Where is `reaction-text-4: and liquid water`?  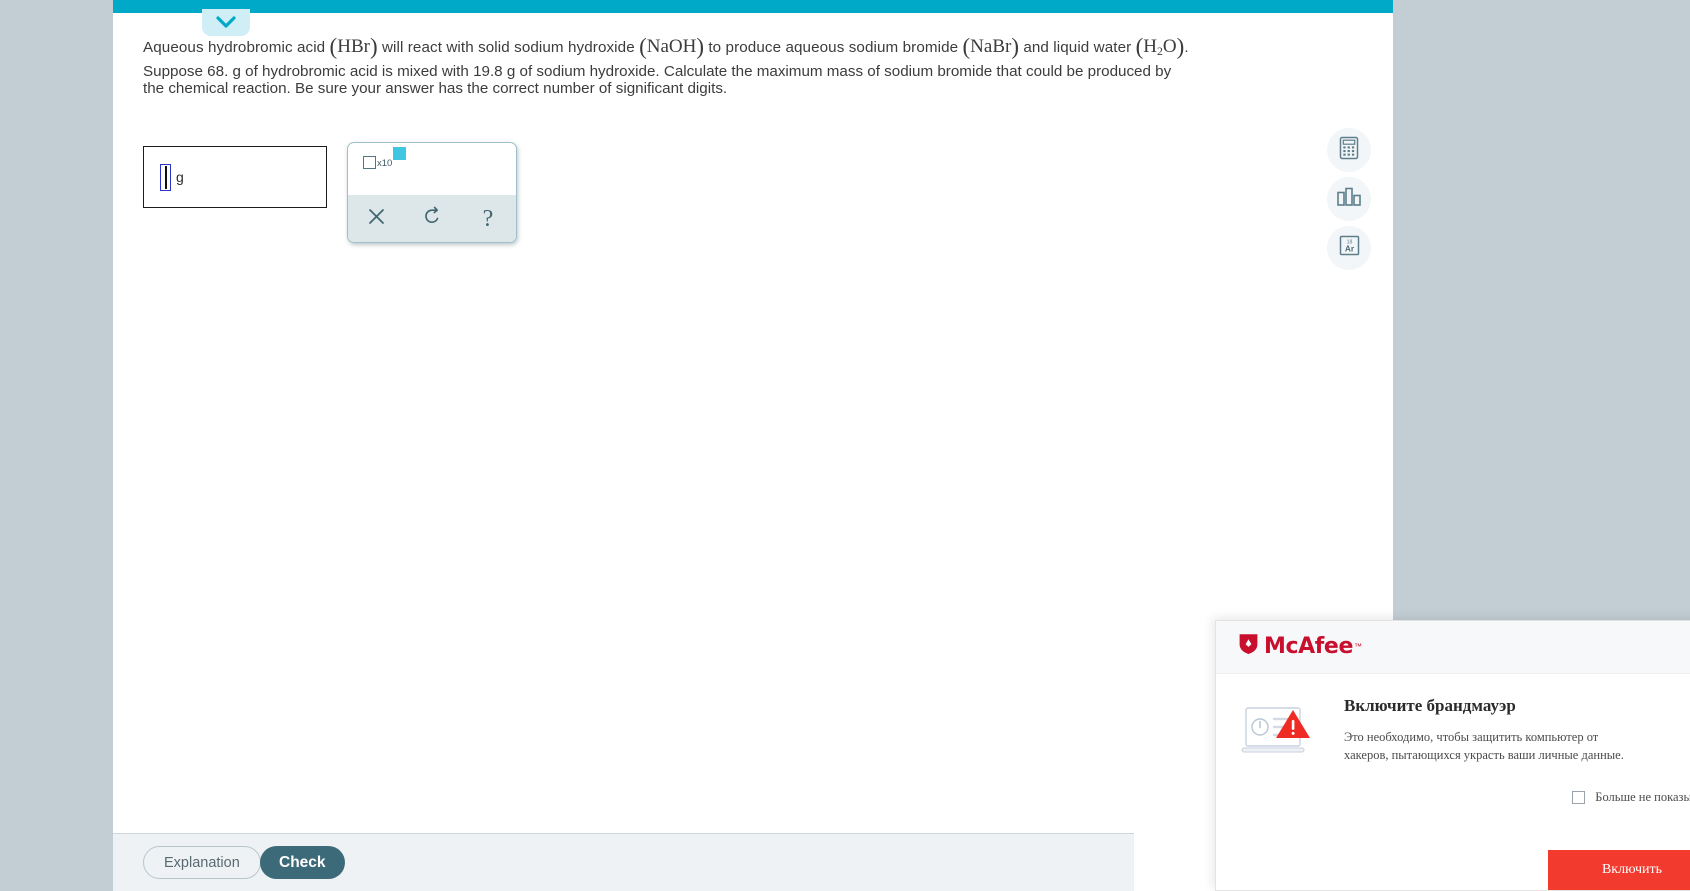
reaction-text-4: and liquid water is located at coordinates (1077, 47).